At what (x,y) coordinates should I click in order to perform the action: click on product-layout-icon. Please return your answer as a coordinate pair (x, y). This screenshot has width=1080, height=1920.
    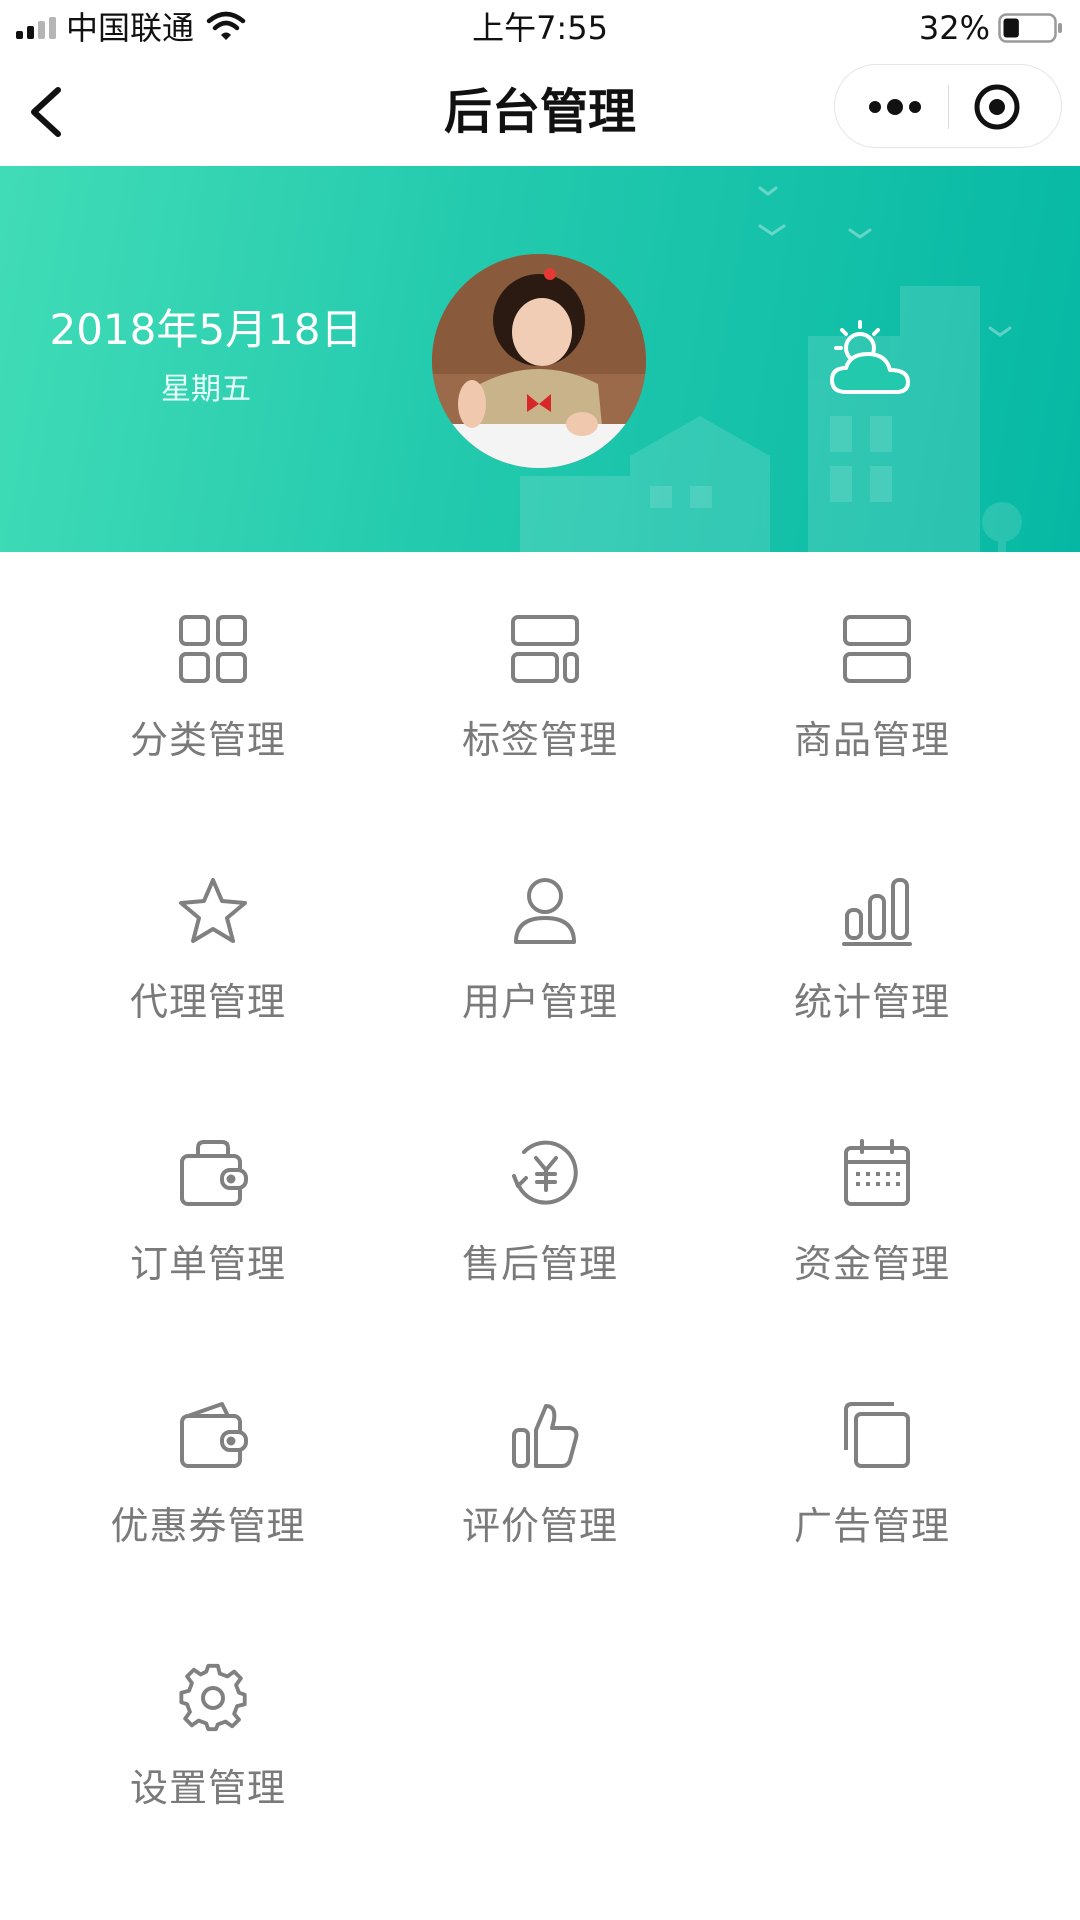
    Looking at the image, I should click on (877, 649).